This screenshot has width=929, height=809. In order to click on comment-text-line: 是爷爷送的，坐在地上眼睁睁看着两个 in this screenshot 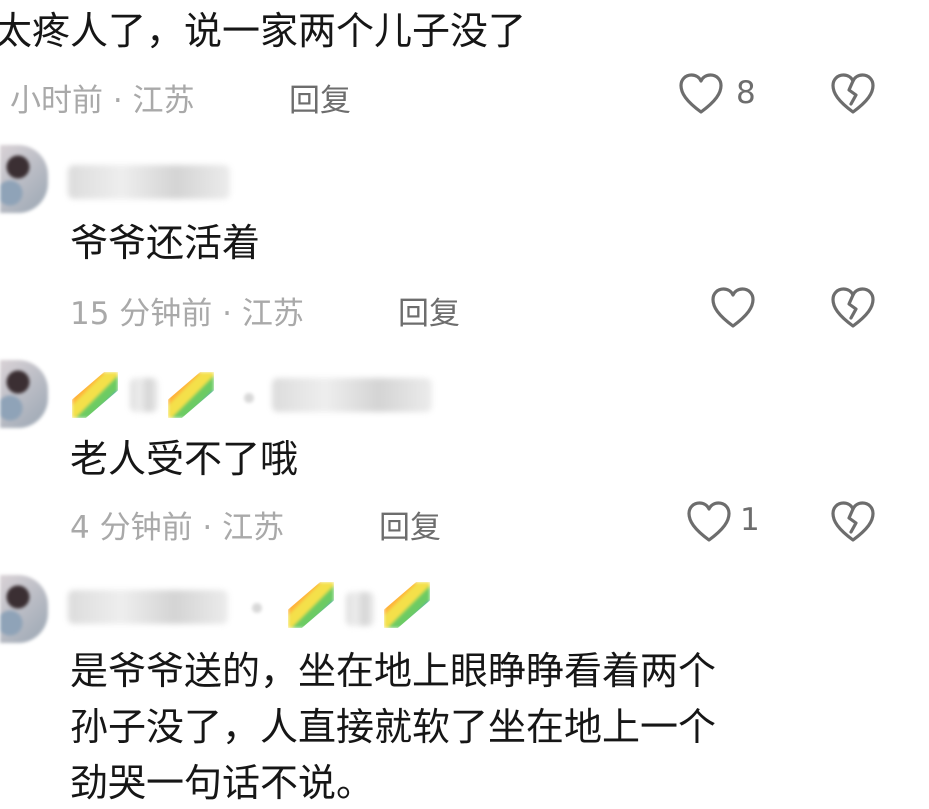, I will do `click(393, 671)`.